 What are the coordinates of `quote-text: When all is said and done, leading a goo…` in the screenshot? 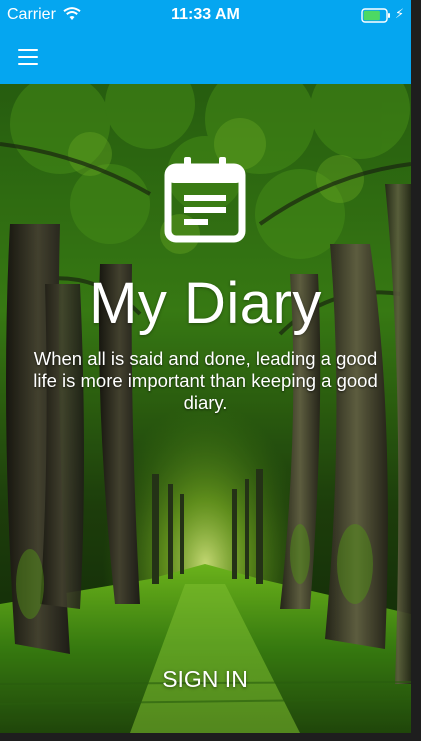 It's located at (205, 380).